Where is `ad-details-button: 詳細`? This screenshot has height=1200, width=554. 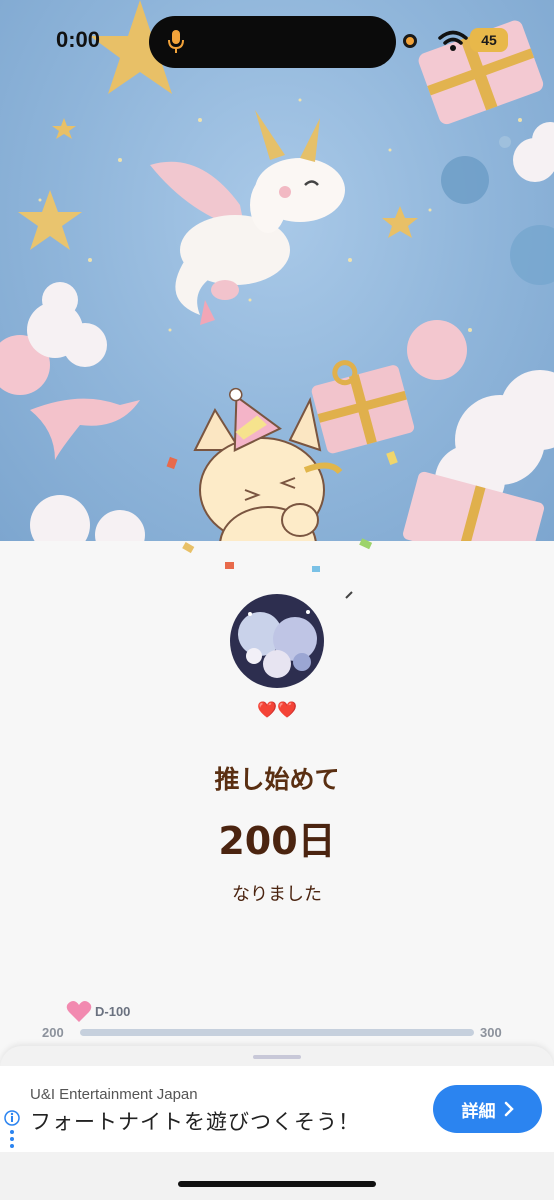 ad-details-button: 詳細 is located at coordinates (487, 1109).